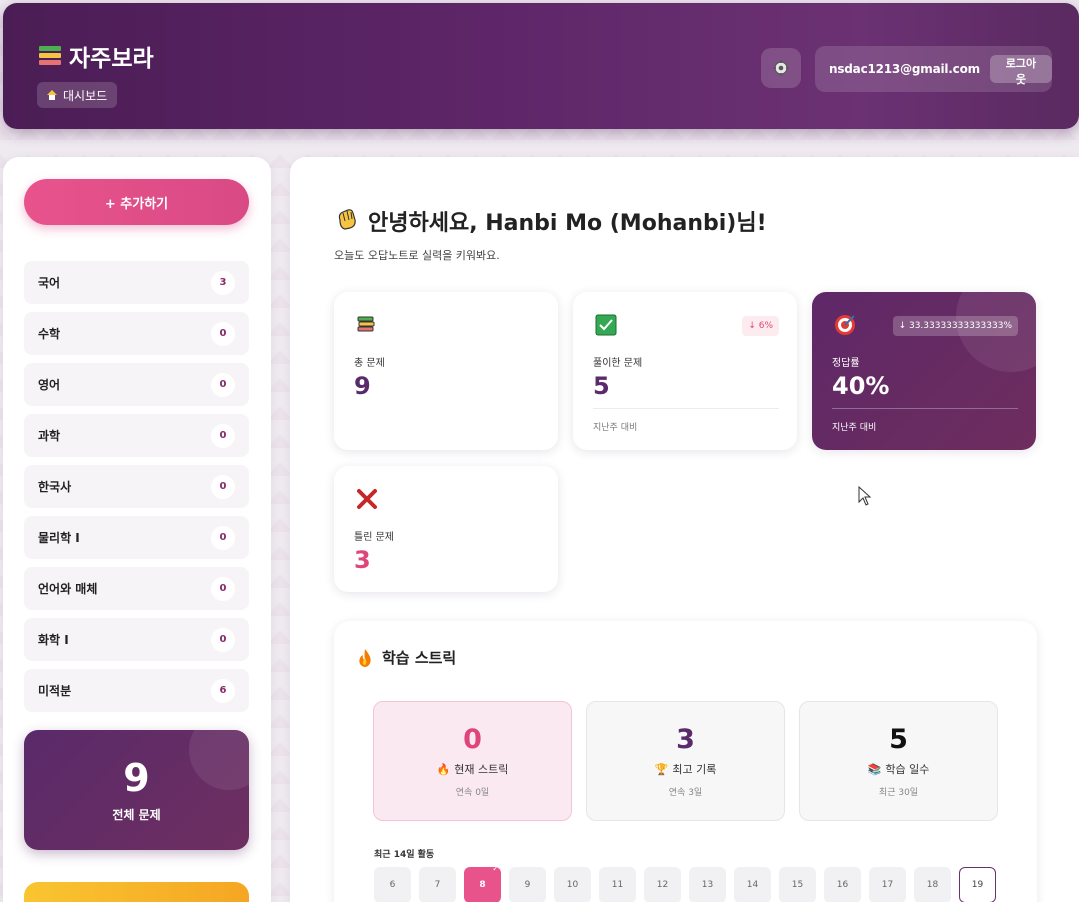 The width and height of the screenshot is (1079, 902). I want to click on activity-day: 10, so click(572, 884).